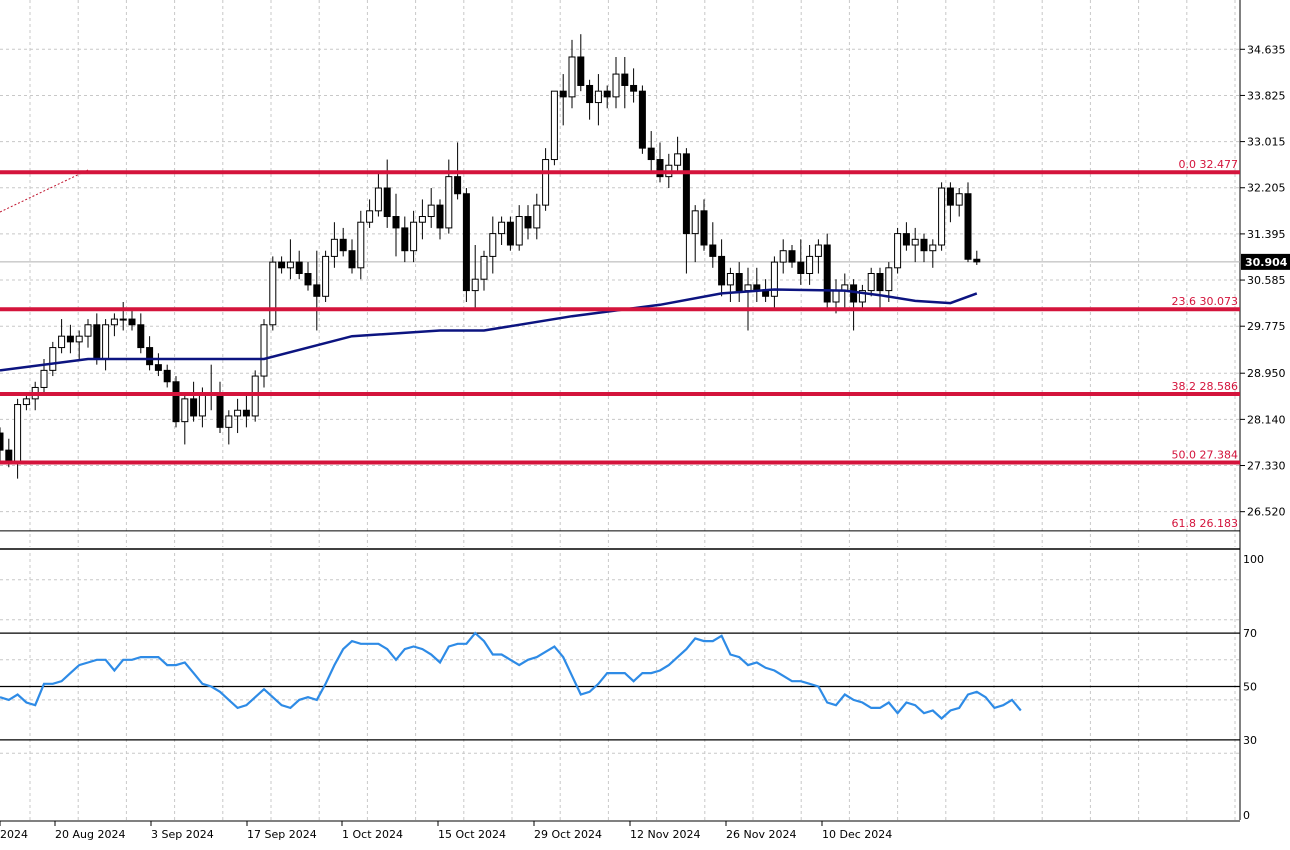  Describe the element at coordinates (511, 675) in the screenshot. I see `rsi-line` at that location.